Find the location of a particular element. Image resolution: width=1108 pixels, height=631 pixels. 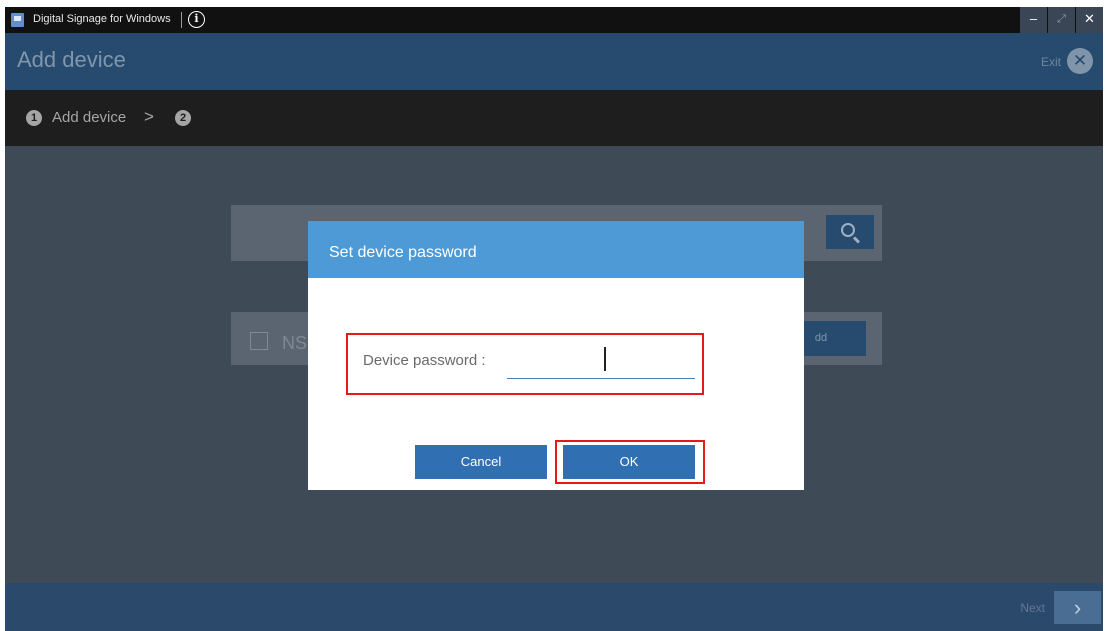

info-icon: i is located at coordinates (196, 19).